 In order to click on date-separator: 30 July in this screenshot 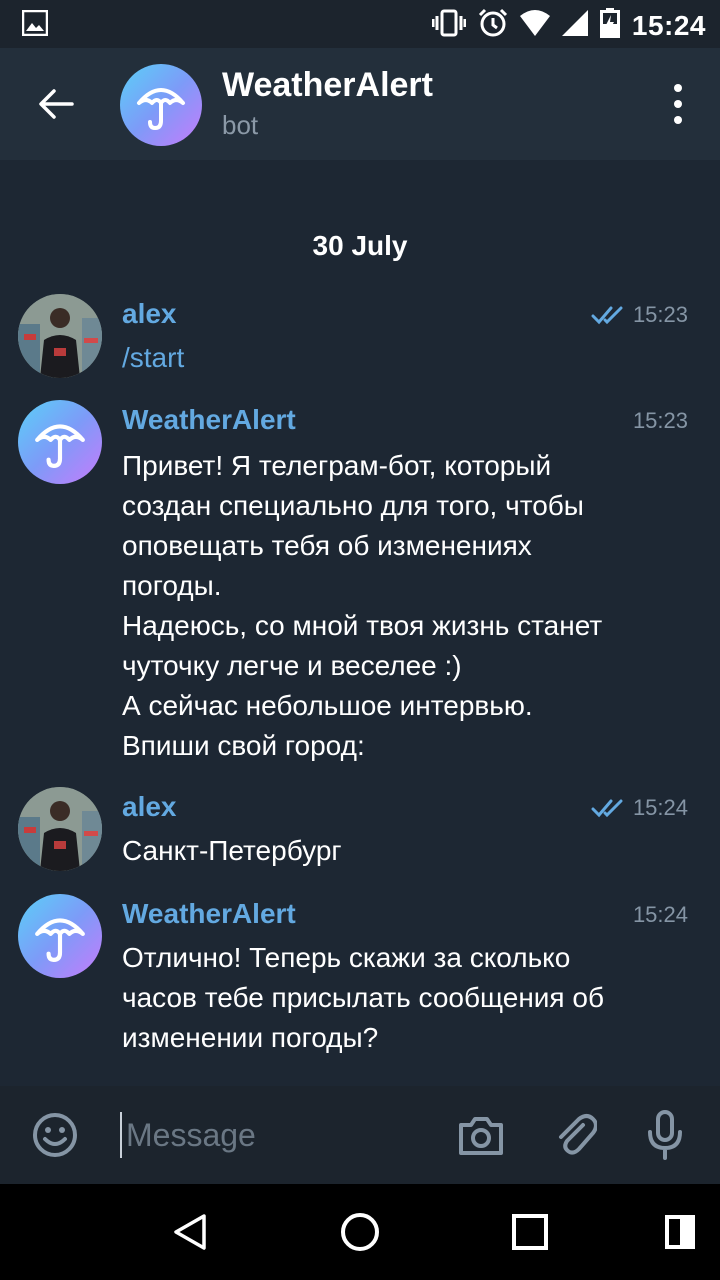, I will do `click(360, 245)`.